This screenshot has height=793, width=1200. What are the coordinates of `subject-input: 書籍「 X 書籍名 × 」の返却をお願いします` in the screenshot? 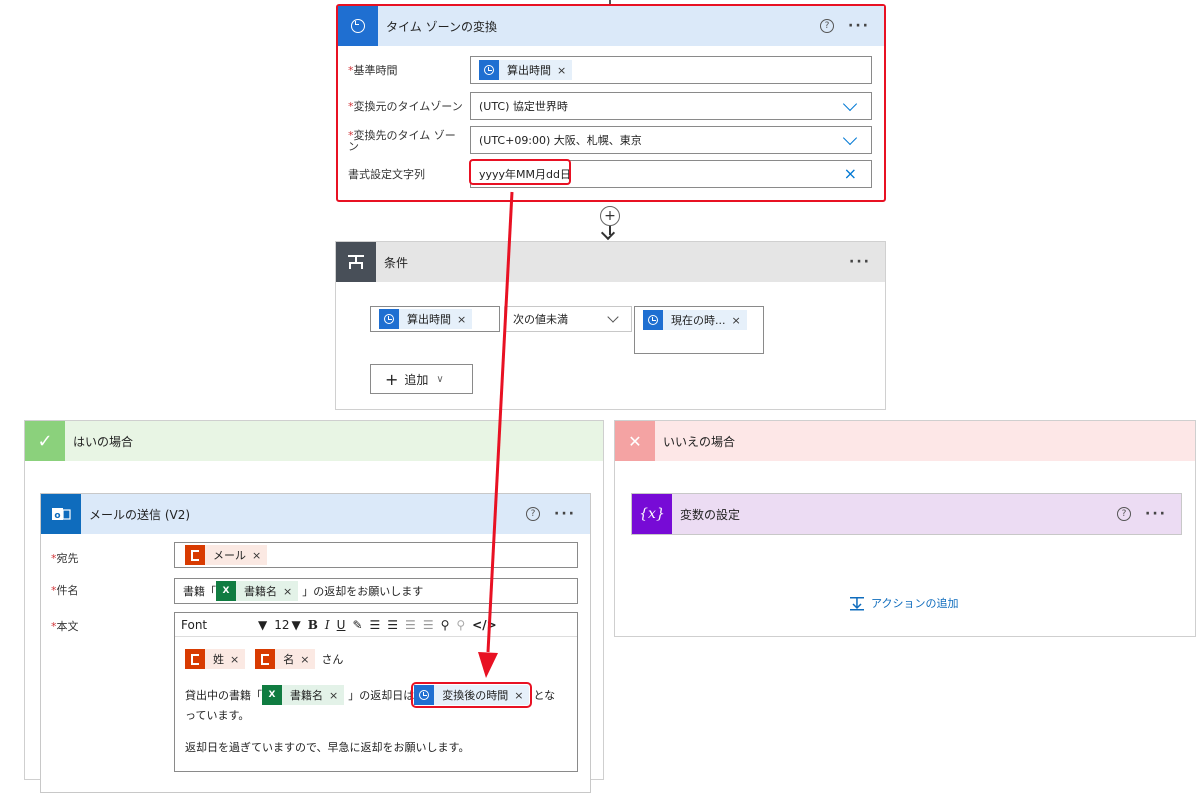 It's located at (376, 591).